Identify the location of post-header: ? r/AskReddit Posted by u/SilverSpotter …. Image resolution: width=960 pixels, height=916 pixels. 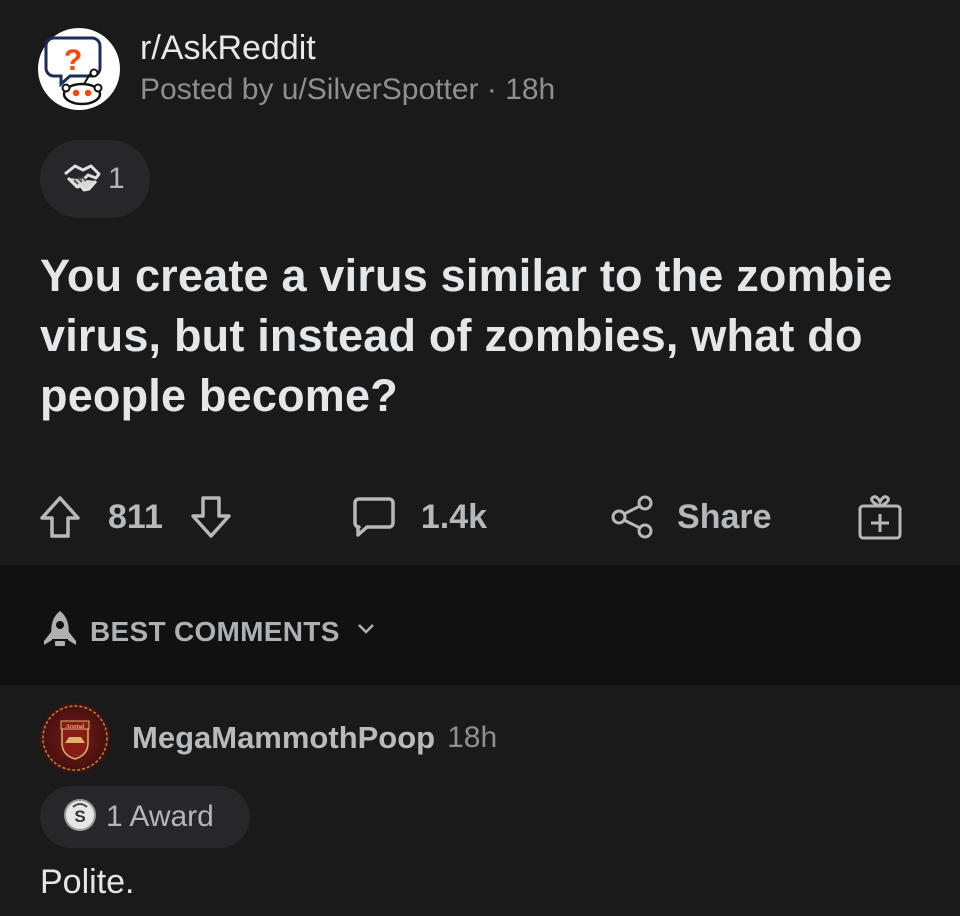
(296, 69).